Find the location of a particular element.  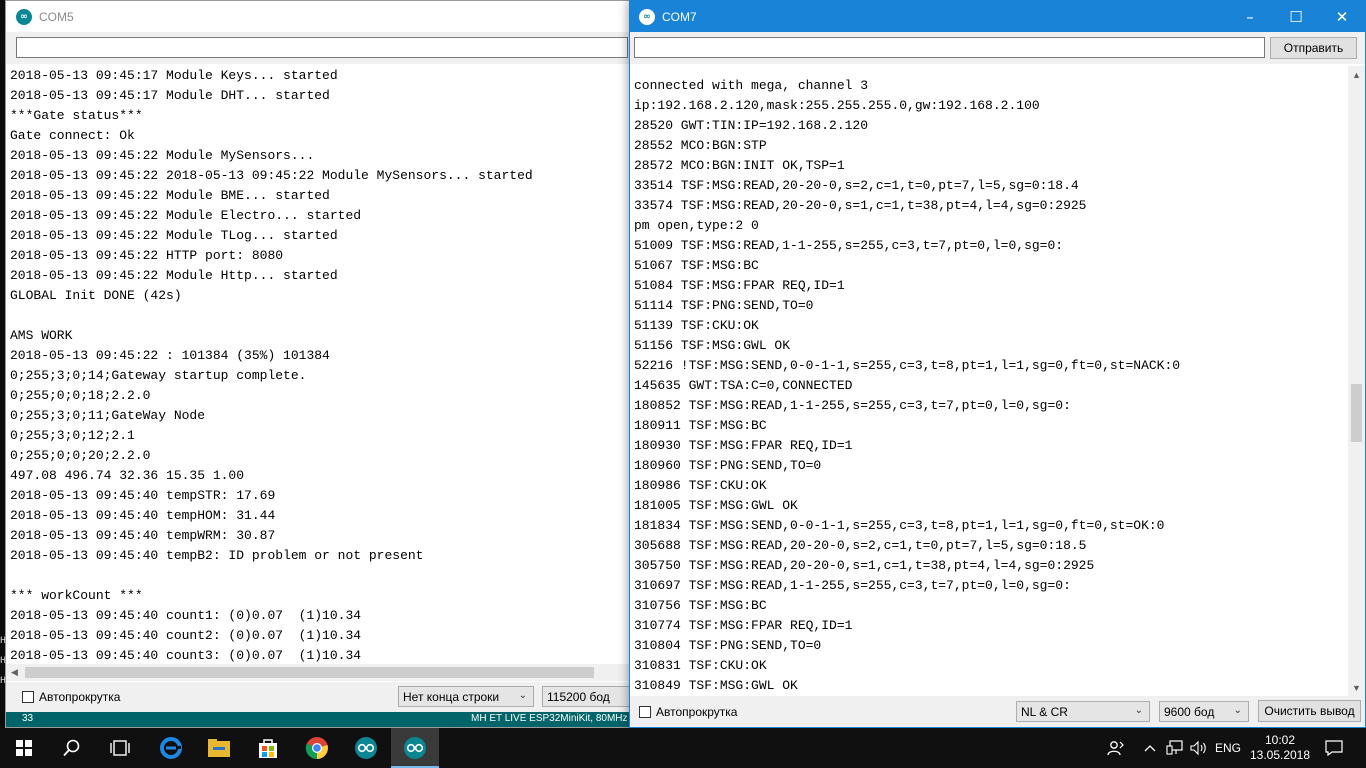

close-icon: ✕ is located at coordinates (1342, 16).